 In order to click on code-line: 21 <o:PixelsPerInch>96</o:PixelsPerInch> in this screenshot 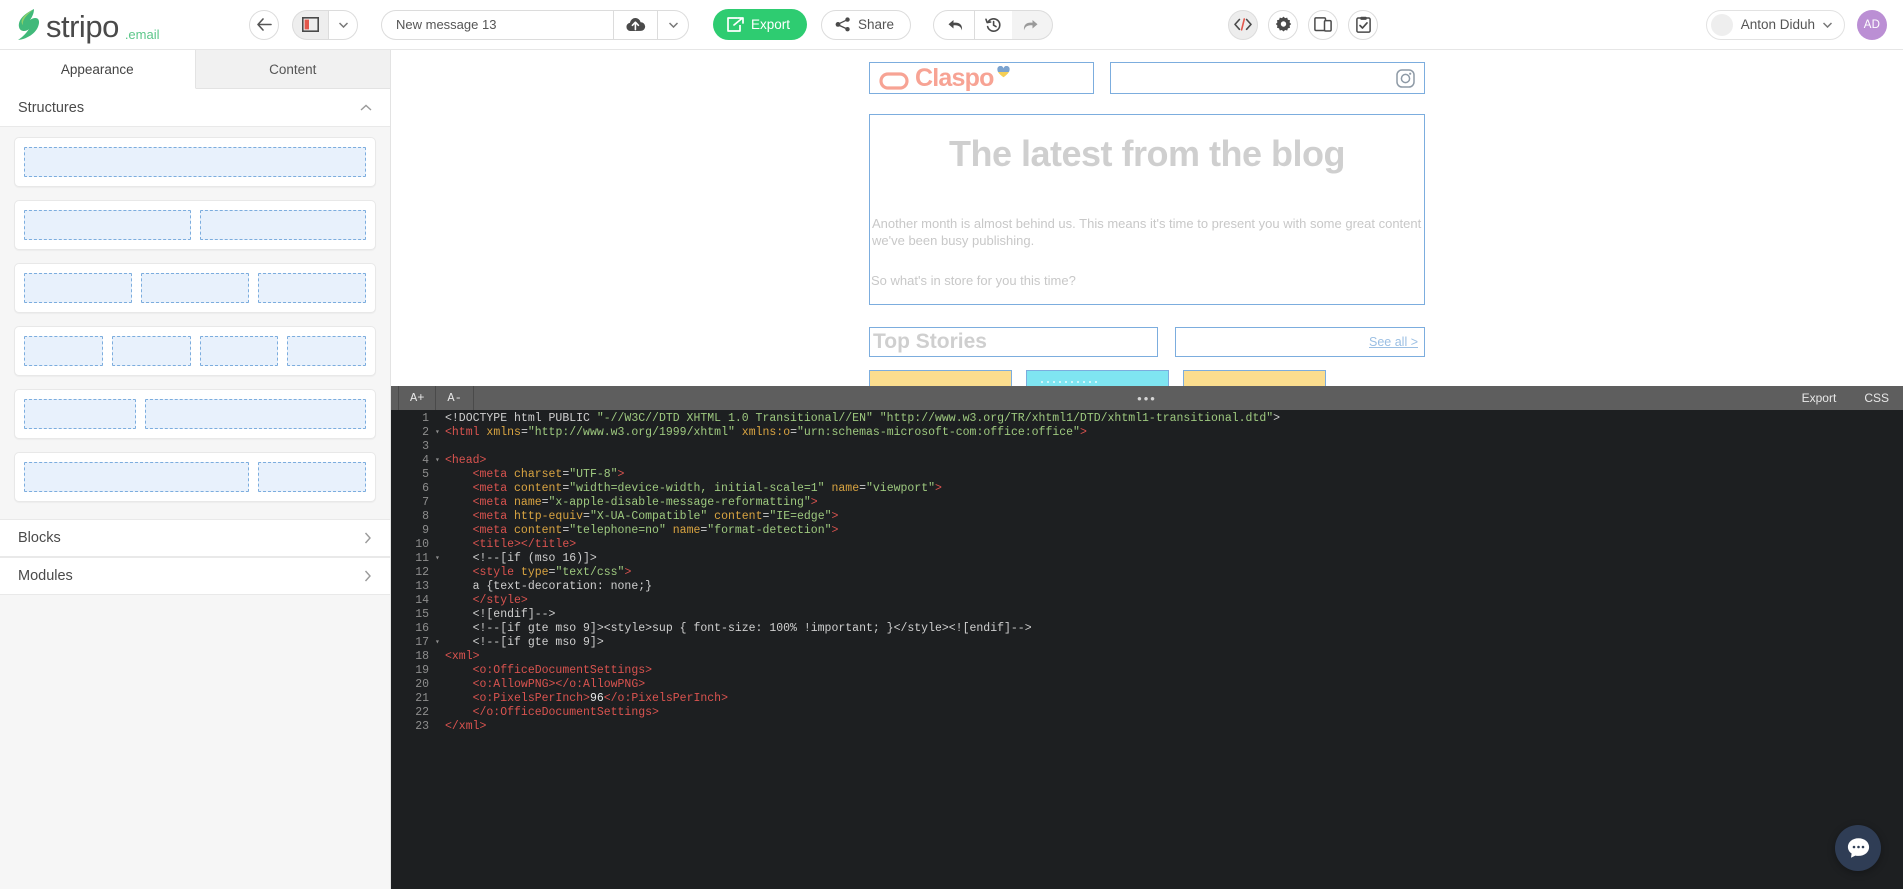, I will do `click(1147, 699)`.